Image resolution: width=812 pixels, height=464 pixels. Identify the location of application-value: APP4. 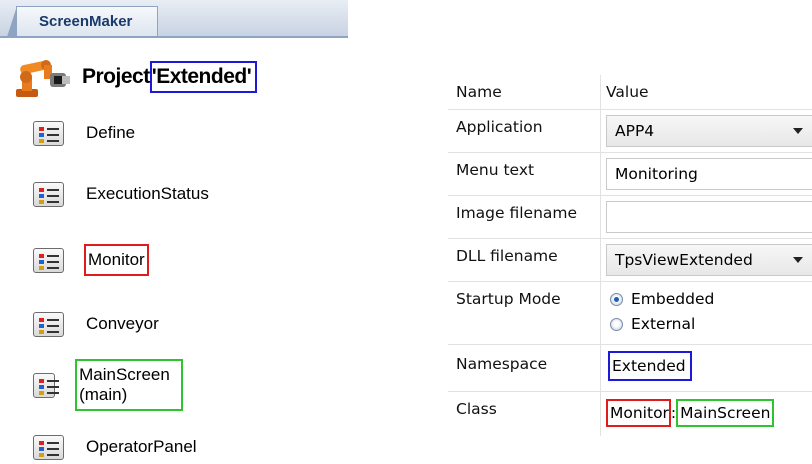
(635, 131).